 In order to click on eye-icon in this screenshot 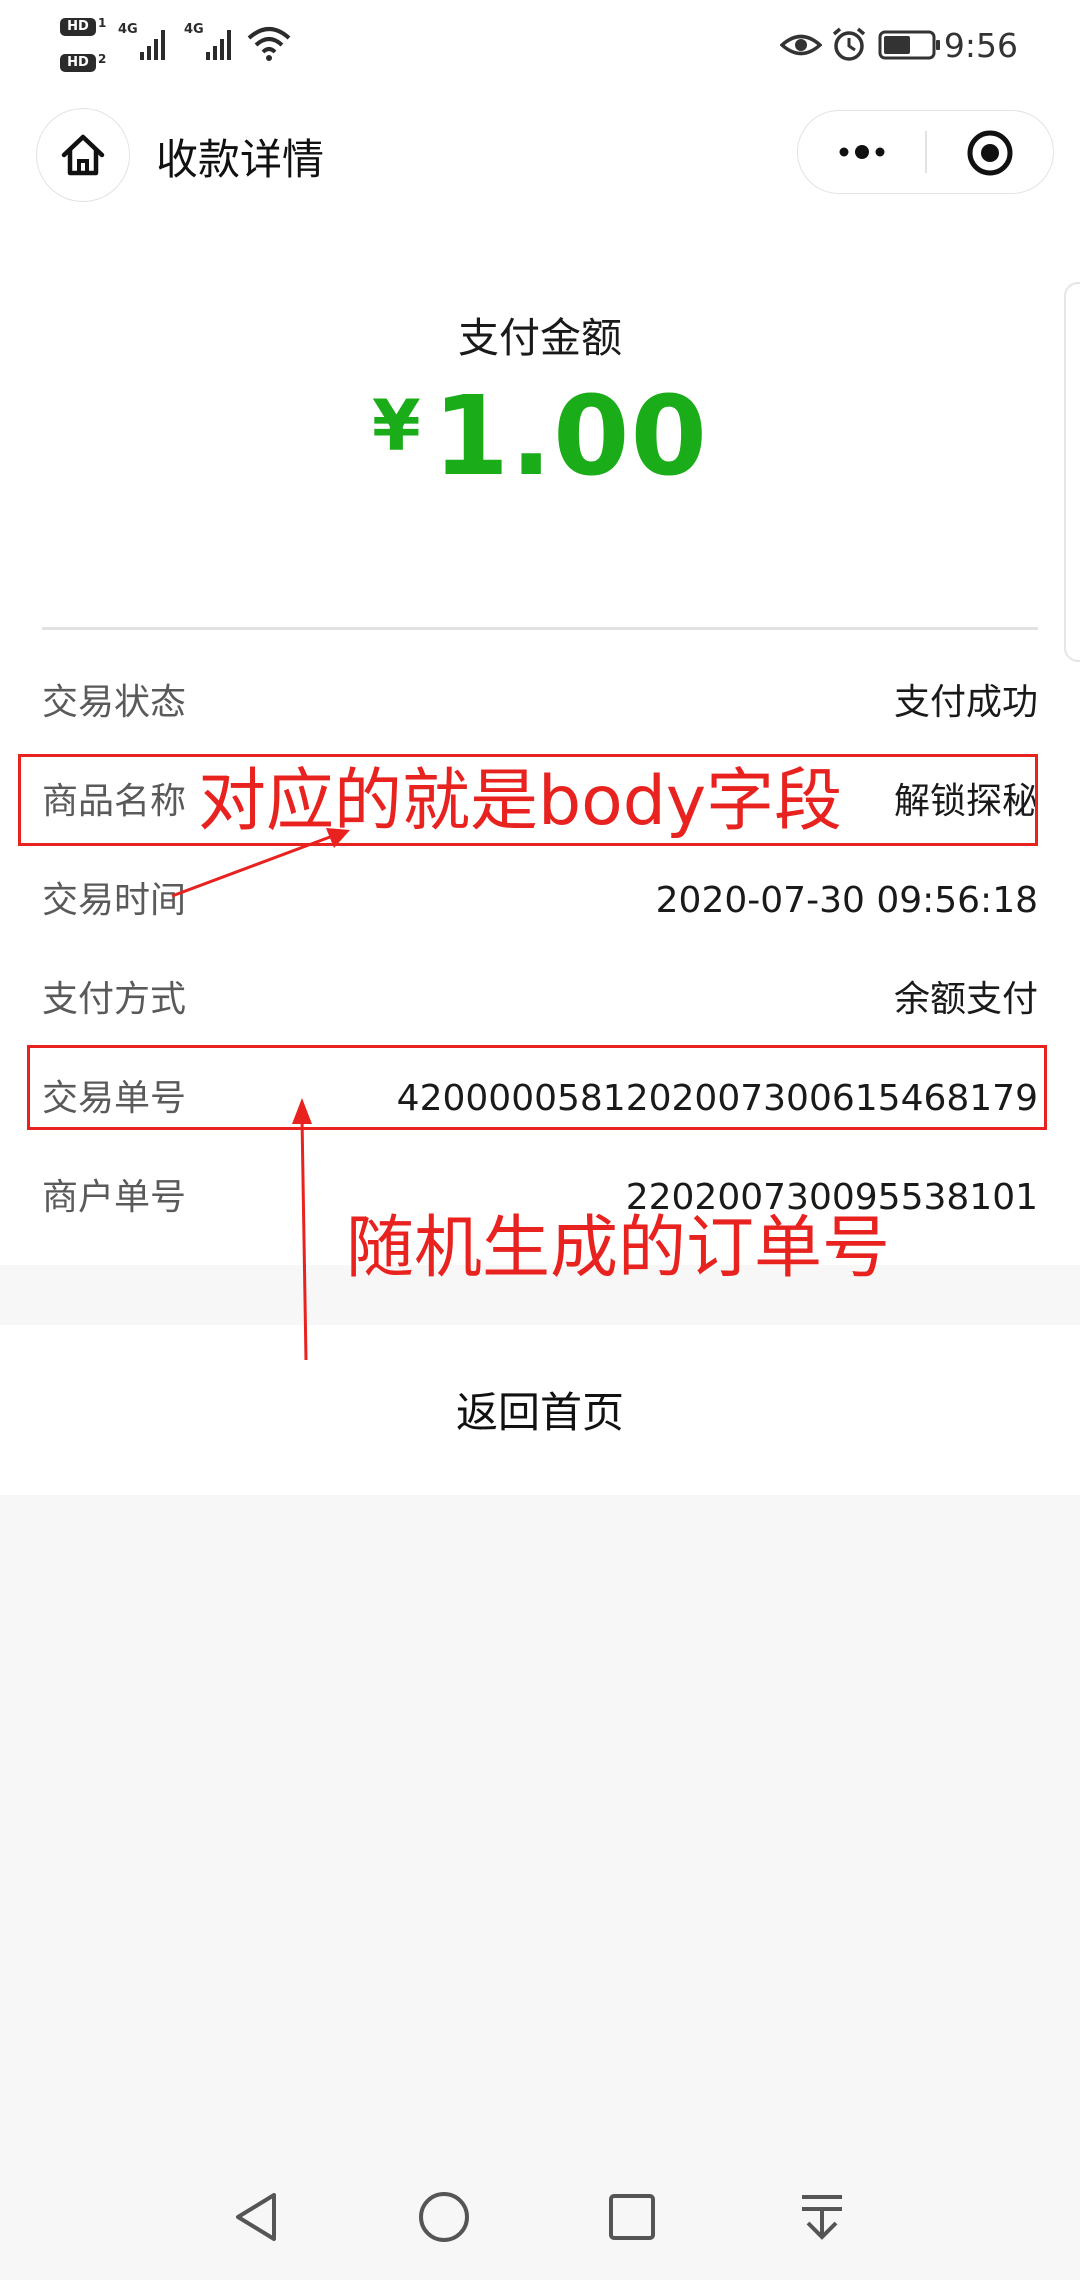, I will do `click(801, 47)`.